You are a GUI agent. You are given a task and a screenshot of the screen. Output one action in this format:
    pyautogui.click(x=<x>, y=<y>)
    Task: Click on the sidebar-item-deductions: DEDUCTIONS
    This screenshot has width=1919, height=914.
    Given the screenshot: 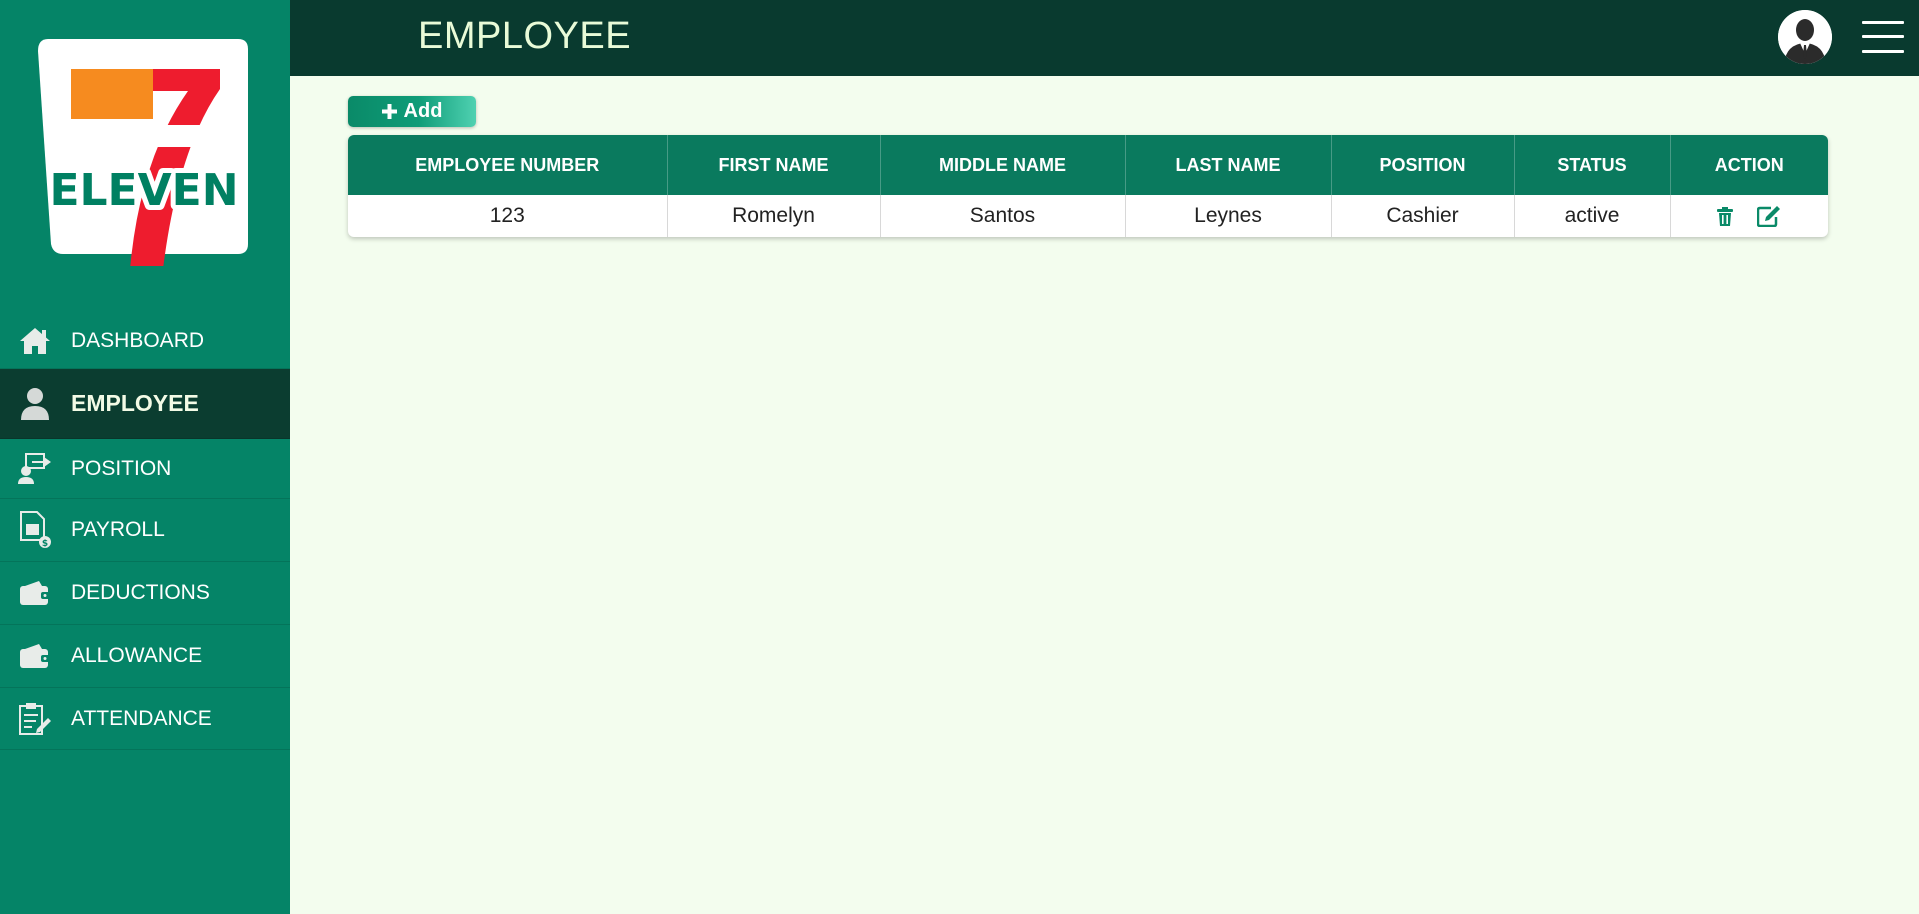 What is the action you would take?
    pyautogui.click(x=145, y=593)
    